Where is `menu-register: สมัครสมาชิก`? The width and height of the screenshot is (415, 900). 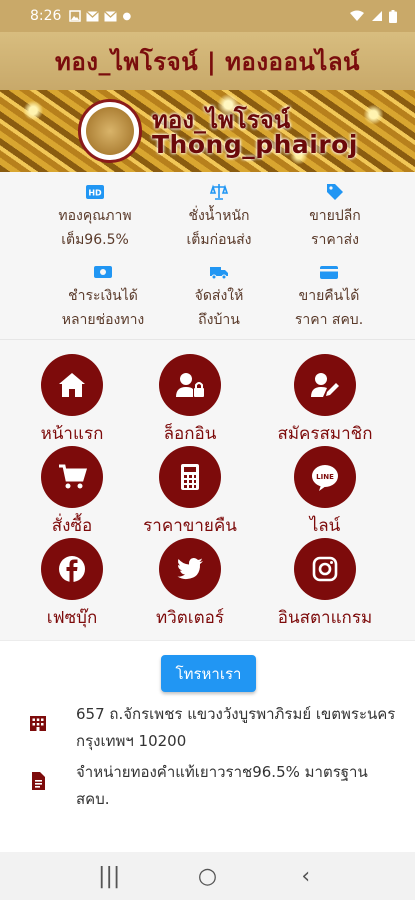
menu-register: สมัครสมาชิก is located at coordinates (325, 400).